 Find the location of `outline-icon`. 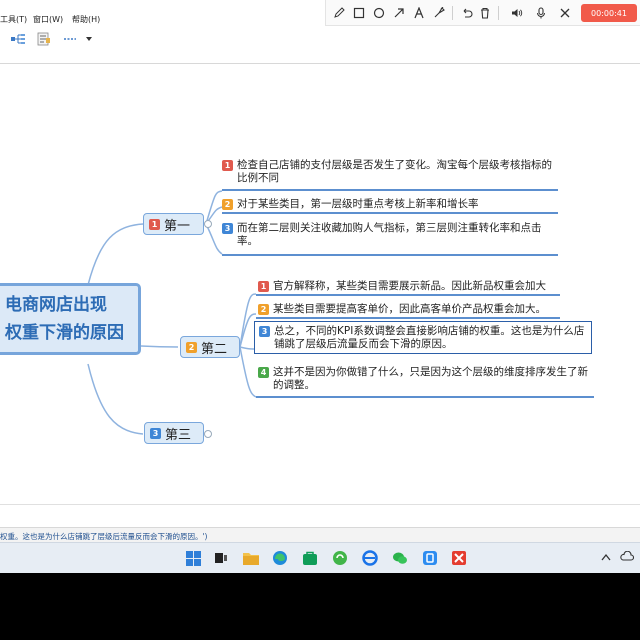

outline-icon is located at coordinates (44, 39).